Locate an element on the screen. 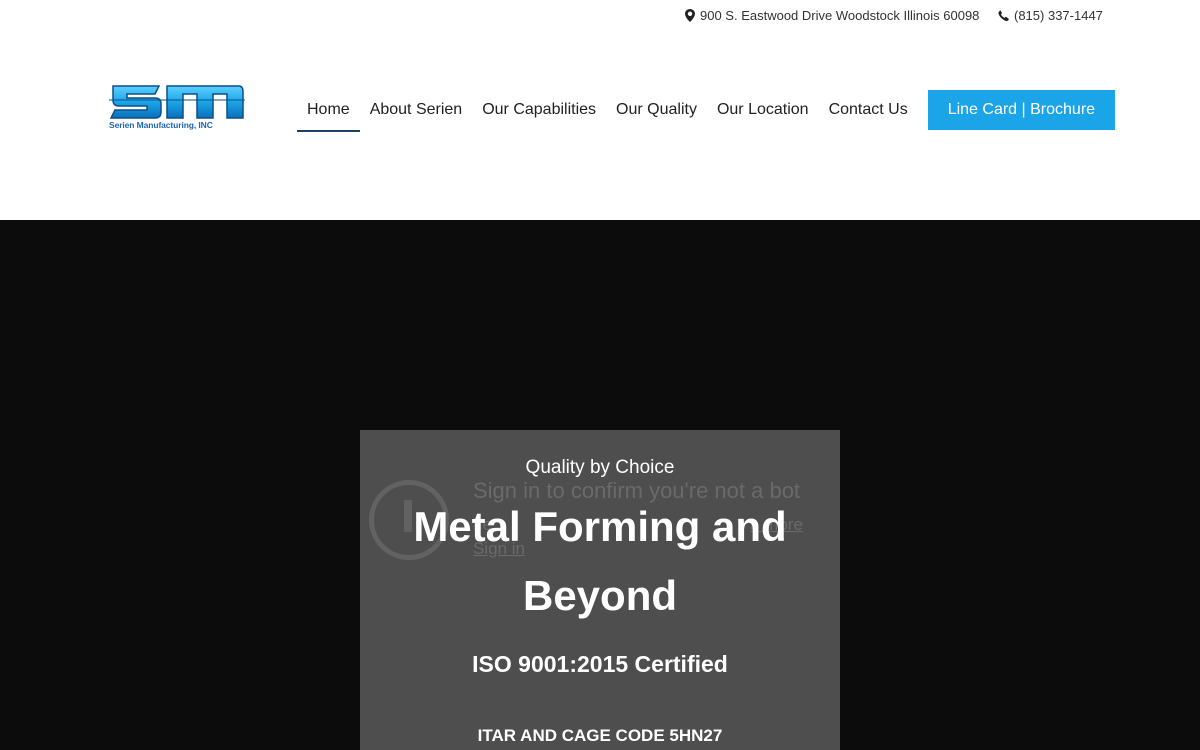 Image resolution: width=1200 pixels, height=750 pixels. phone-icon is located at coordinates (1003, 15).